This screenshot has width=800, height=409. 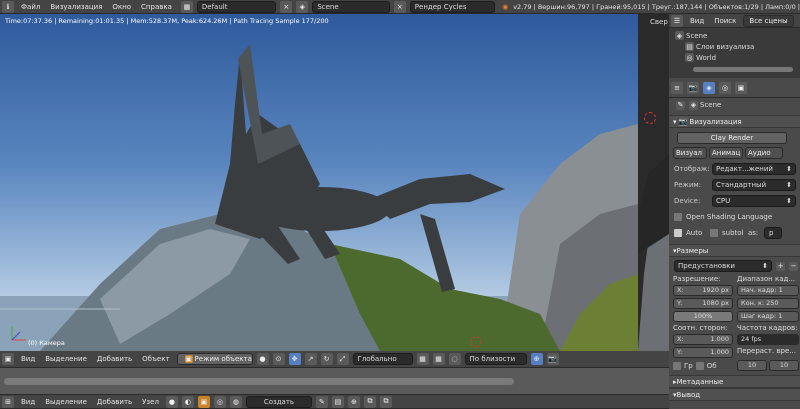 What do you see at coordinates (754, 169) in the screenshot?
I see `display-select: Редакт...жений ⬍` at bounding box center [754, 169].